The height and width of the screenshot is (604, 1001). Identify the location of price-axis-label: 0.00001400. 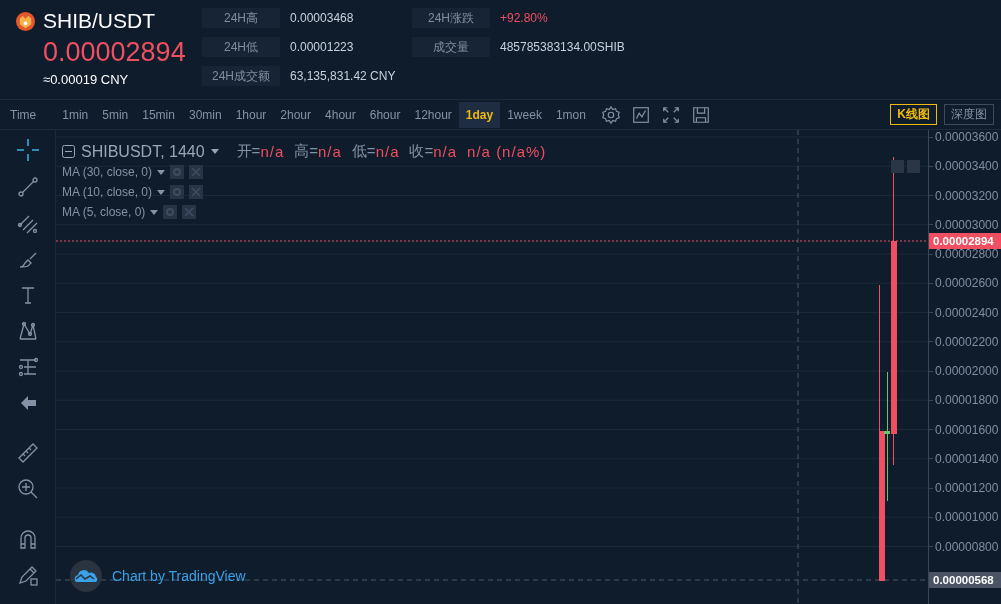
(967, 458).